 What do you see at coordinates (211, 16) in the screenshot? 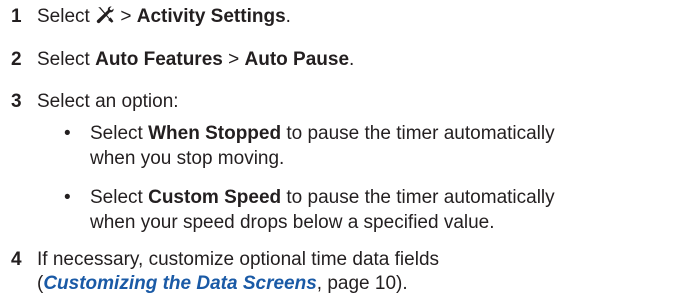
I see `menu-activity-settings: Activity Settings` at bounding box center [211, 16].